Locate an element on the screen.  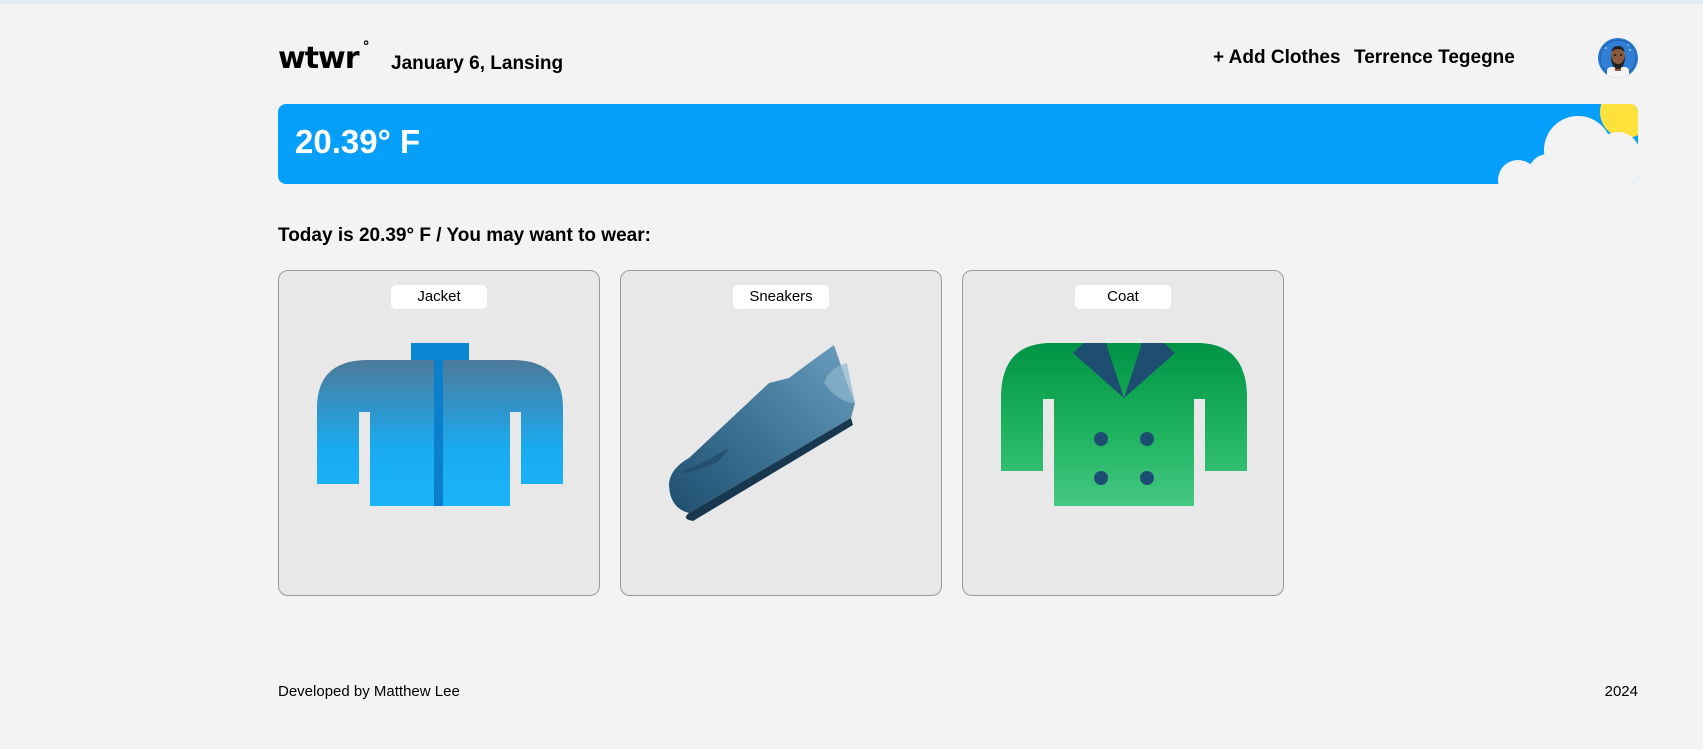
avatar-icon is located at coordinates (1618, 58).